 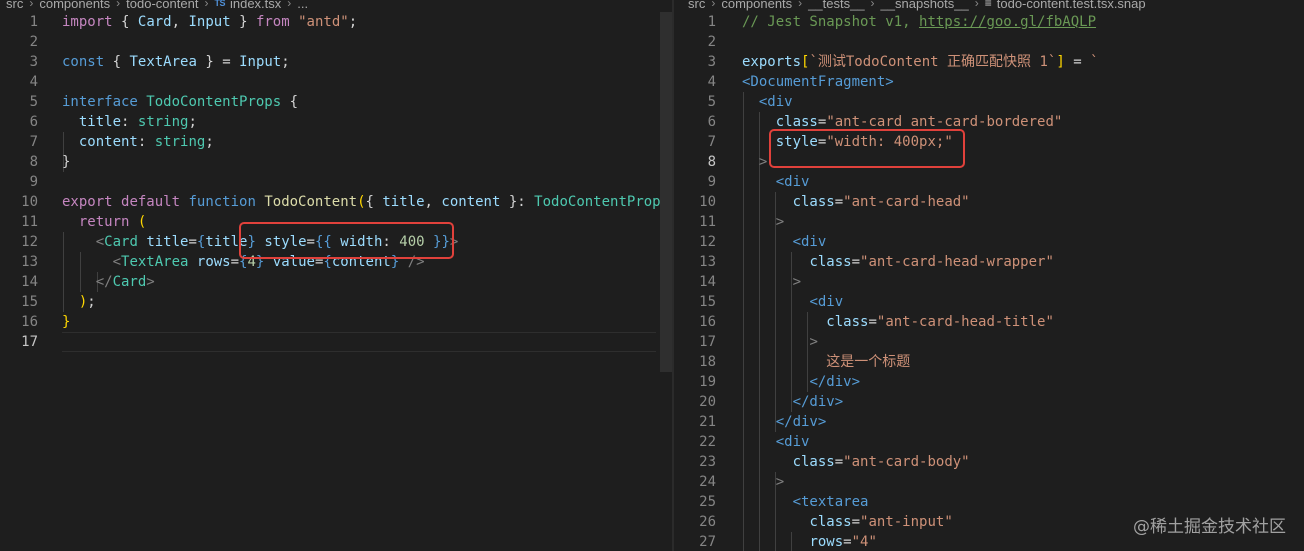 I want to click on line-number: 20, so click(x=707, y=402).